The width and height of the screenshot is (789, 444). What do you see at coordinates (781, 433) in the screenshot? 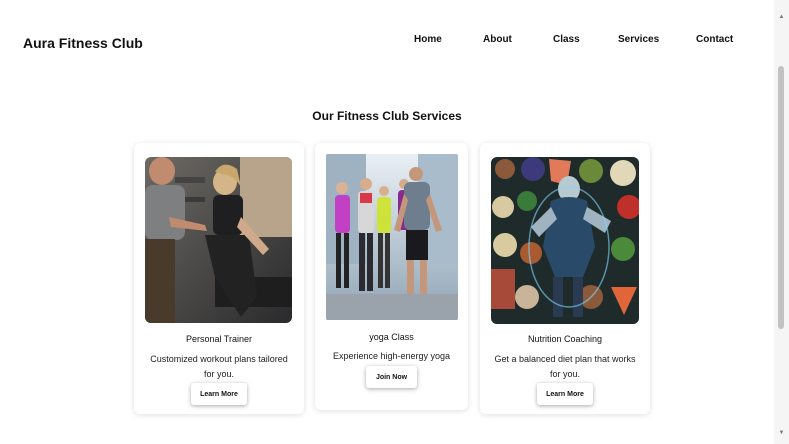
I see `scroll-down-icon: ▼` at bounding box center [781, 433].